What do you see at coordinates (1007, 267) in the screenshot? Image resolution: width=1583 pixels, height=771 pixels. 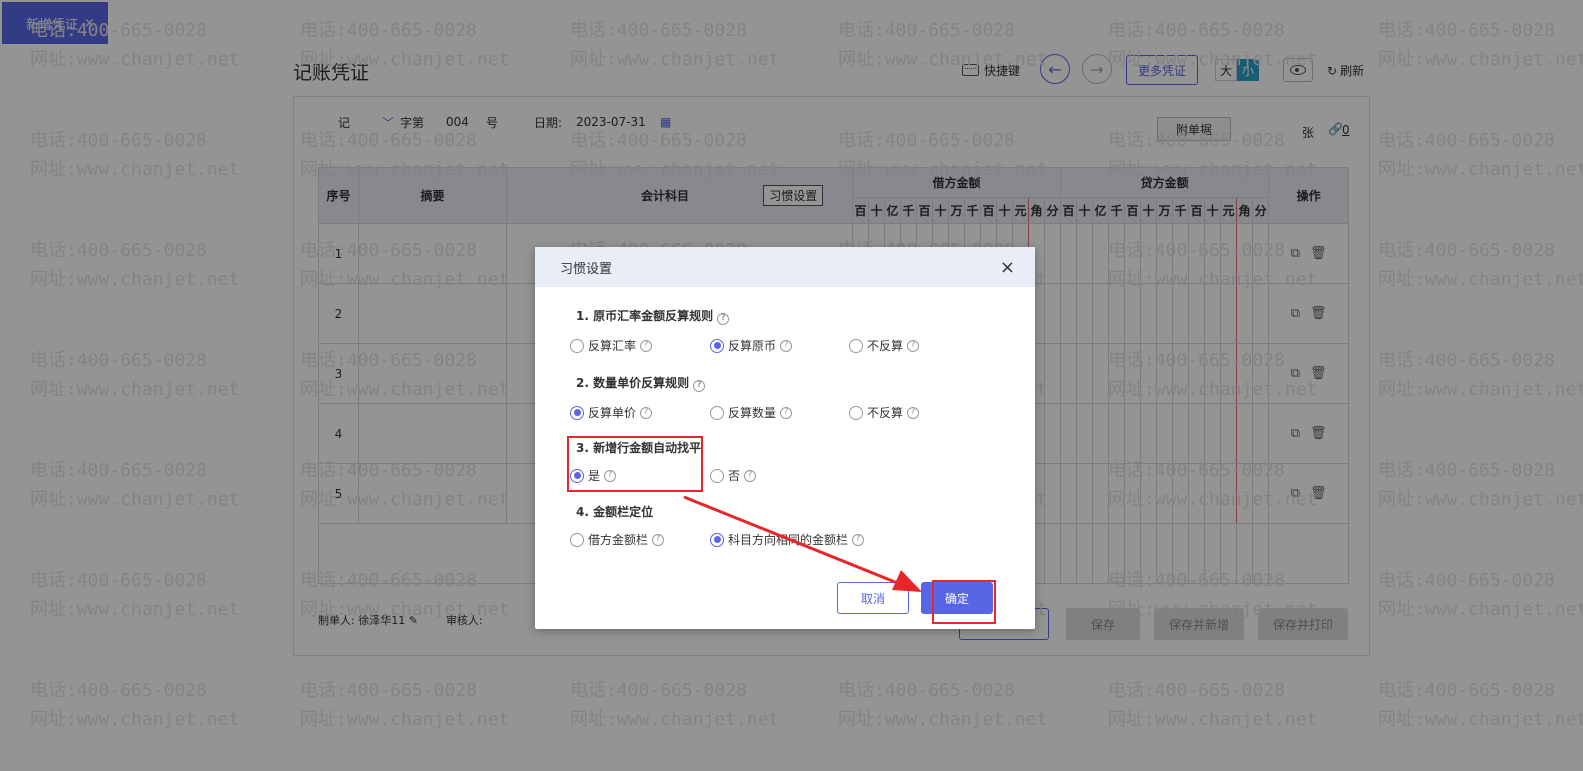 I see `close-icon: ×` at bounding box center [1007, 267].